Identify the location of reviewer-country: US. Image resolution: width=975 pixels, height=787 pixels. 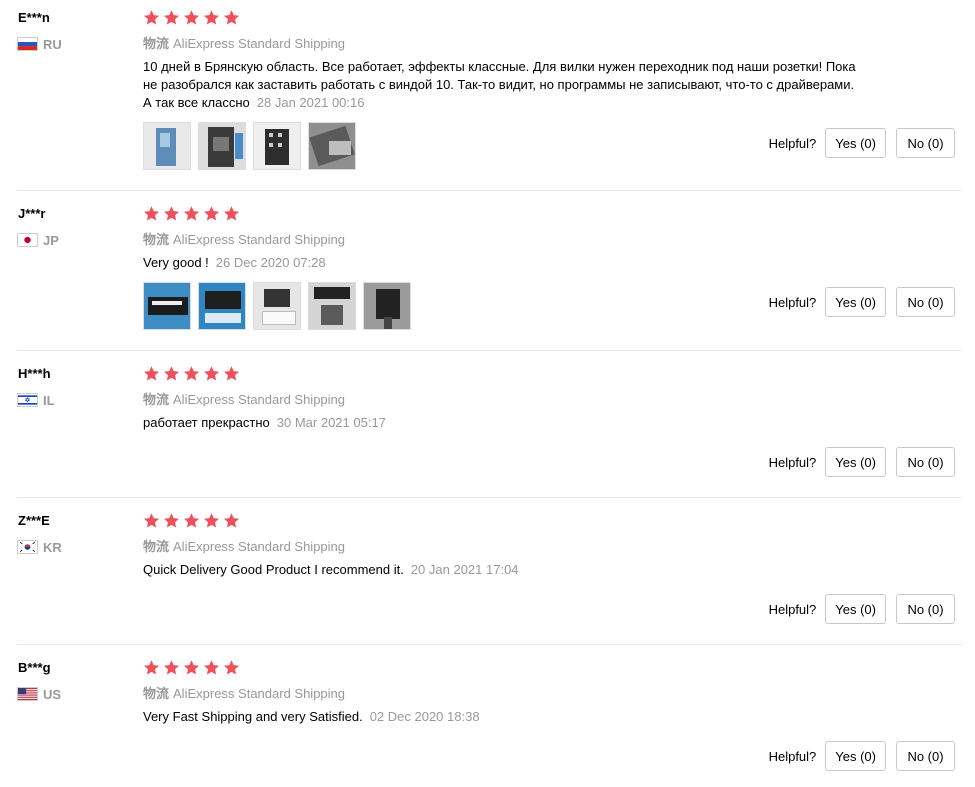
(39, 694).